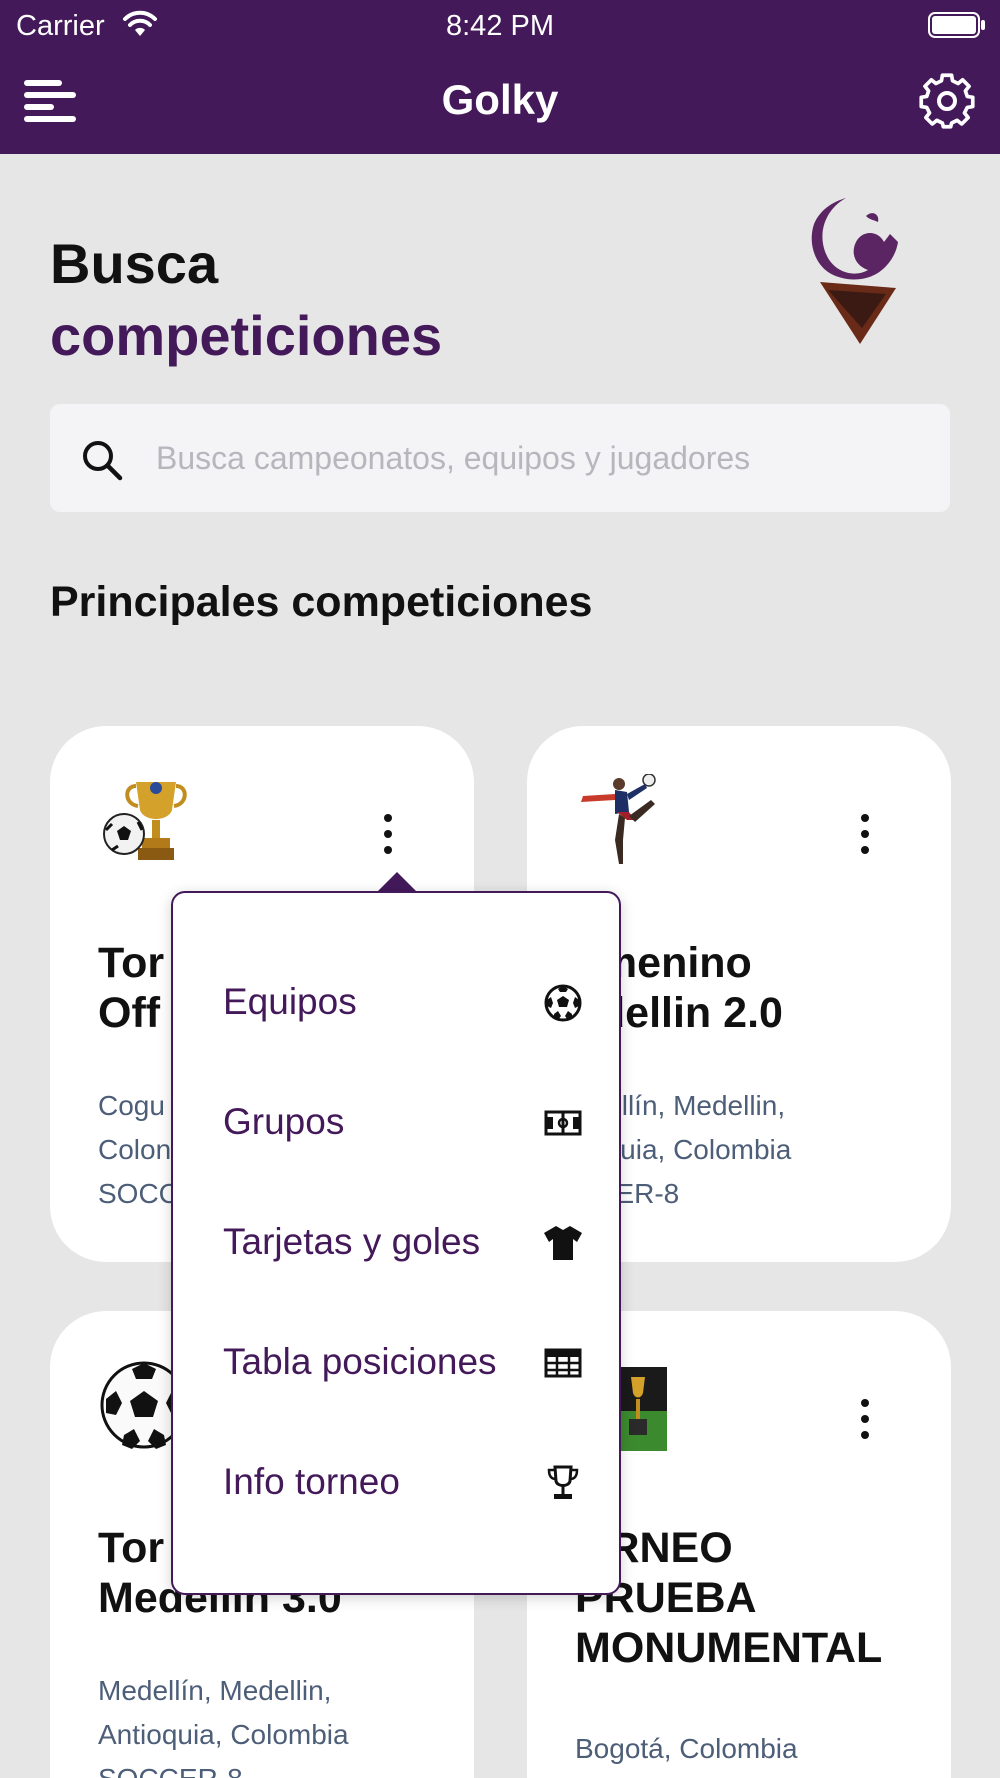  Describe the element at coordinates (246, 335) in the screenshot. I see `hero-line-2: competiciones` at that location.